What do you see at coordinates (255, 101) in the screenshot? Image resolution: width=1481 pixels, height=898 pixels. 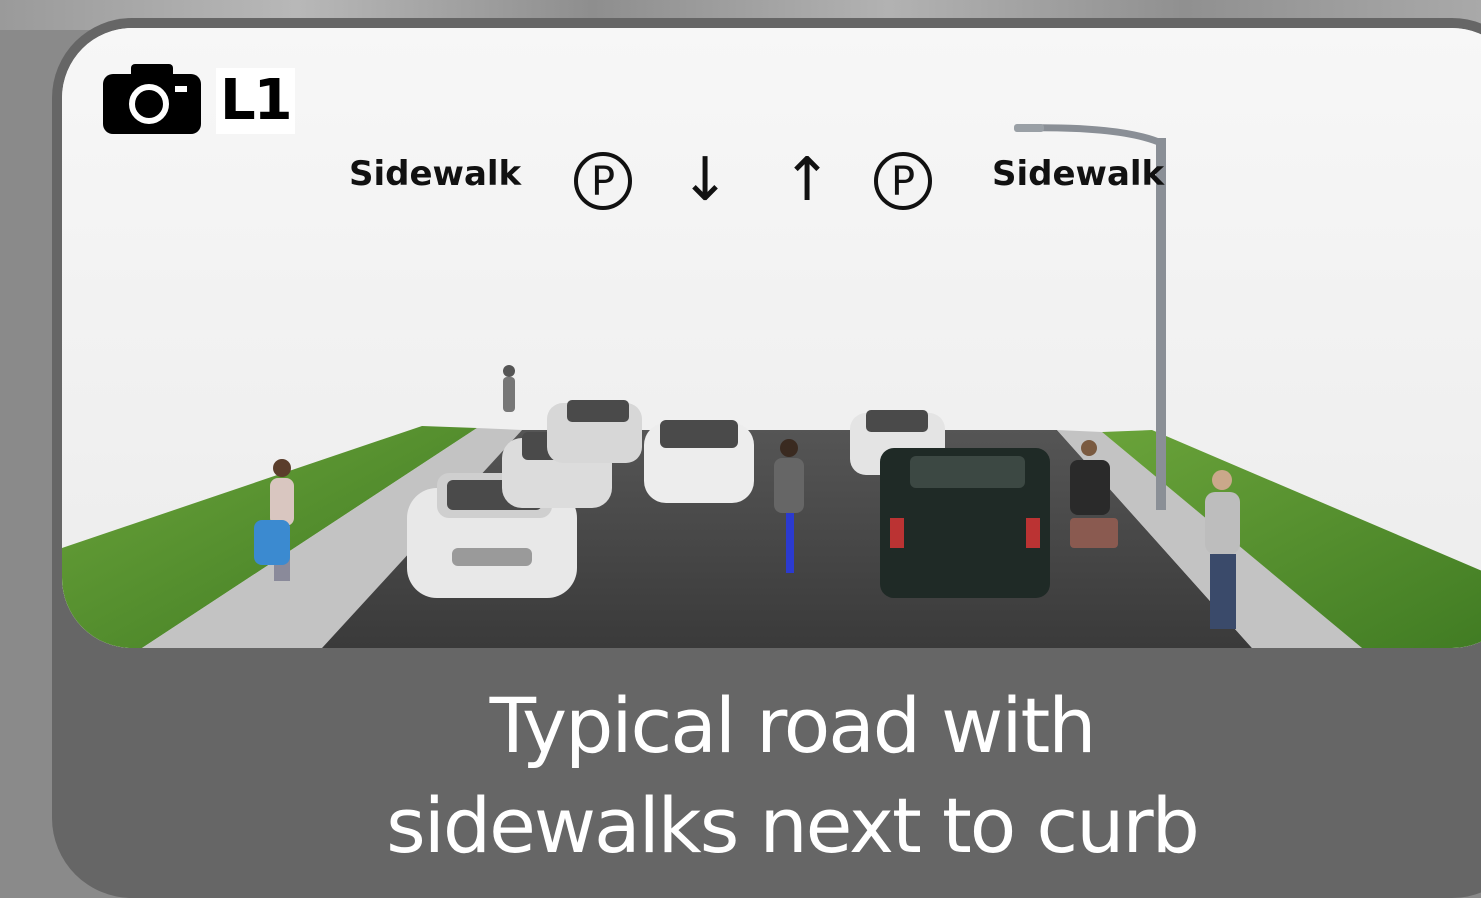 I see `view-id-label: L1` at bounding box center [255, 101].